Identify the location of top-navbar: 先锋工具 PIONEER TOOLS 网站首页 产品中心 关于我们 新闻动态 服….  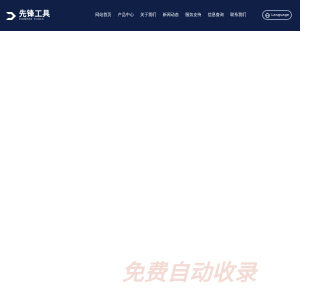
(150, 15).